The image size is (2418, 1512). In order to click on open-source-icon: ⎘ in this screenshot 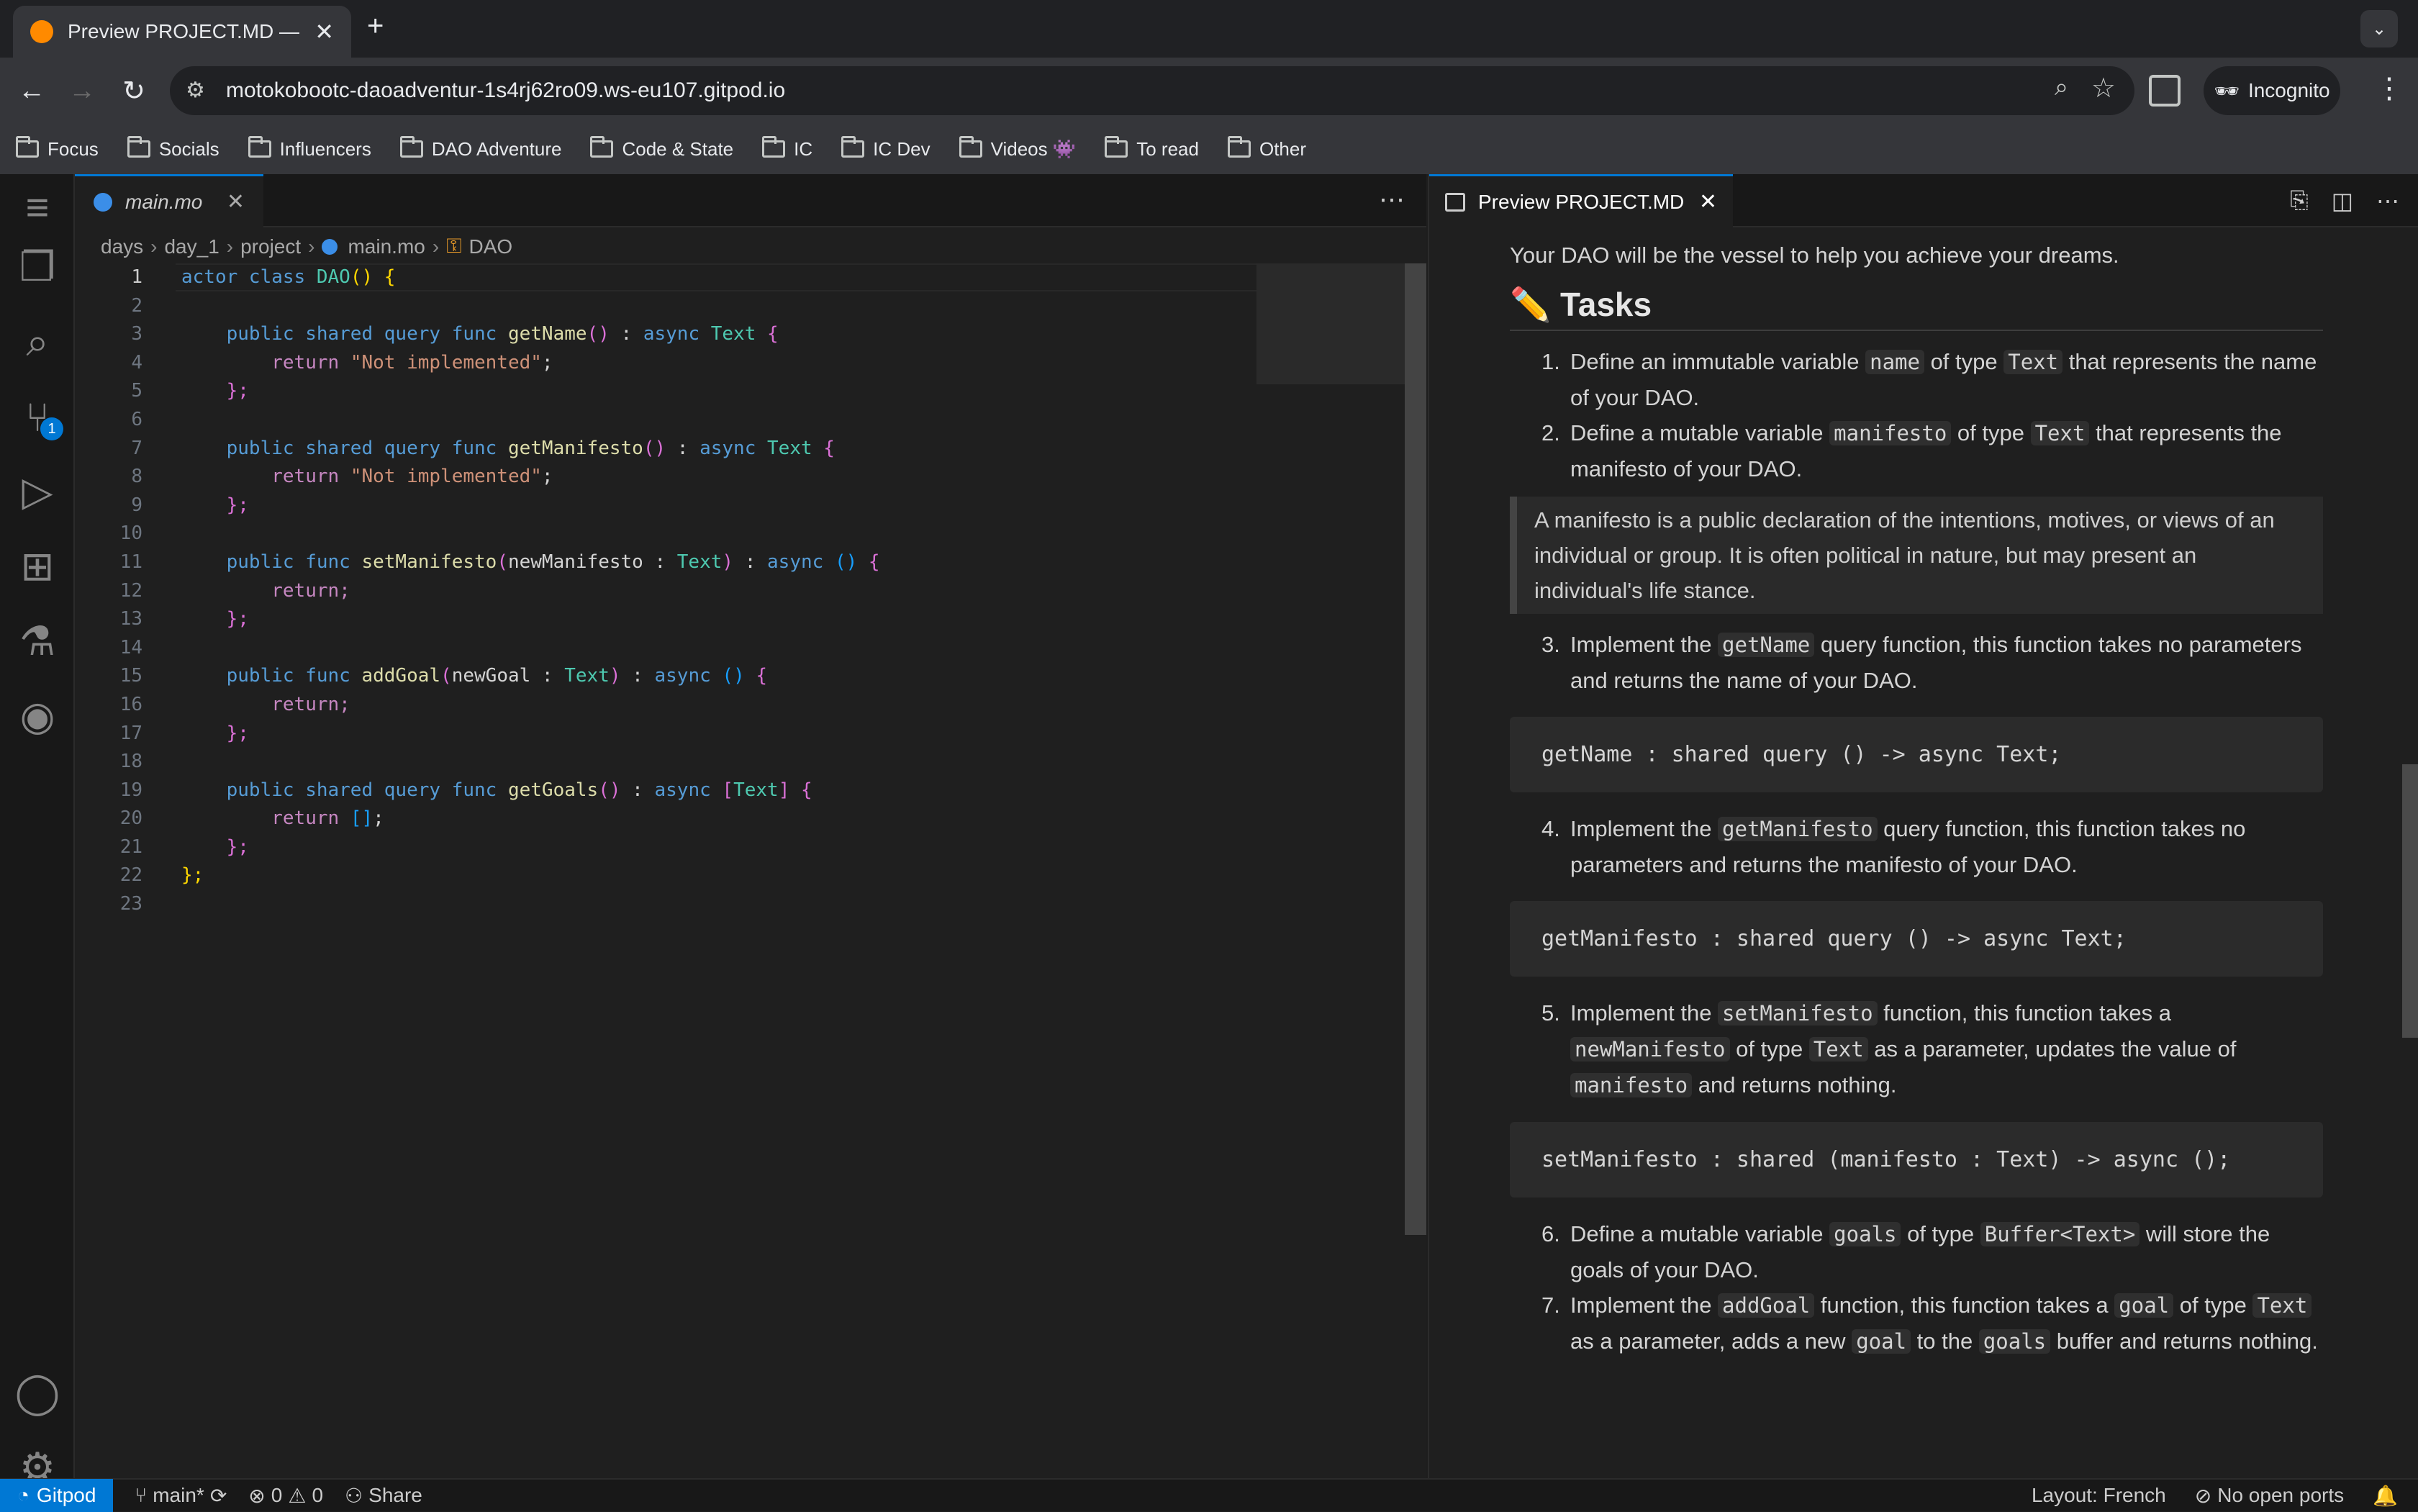, I will do `click(2299, 201)`.